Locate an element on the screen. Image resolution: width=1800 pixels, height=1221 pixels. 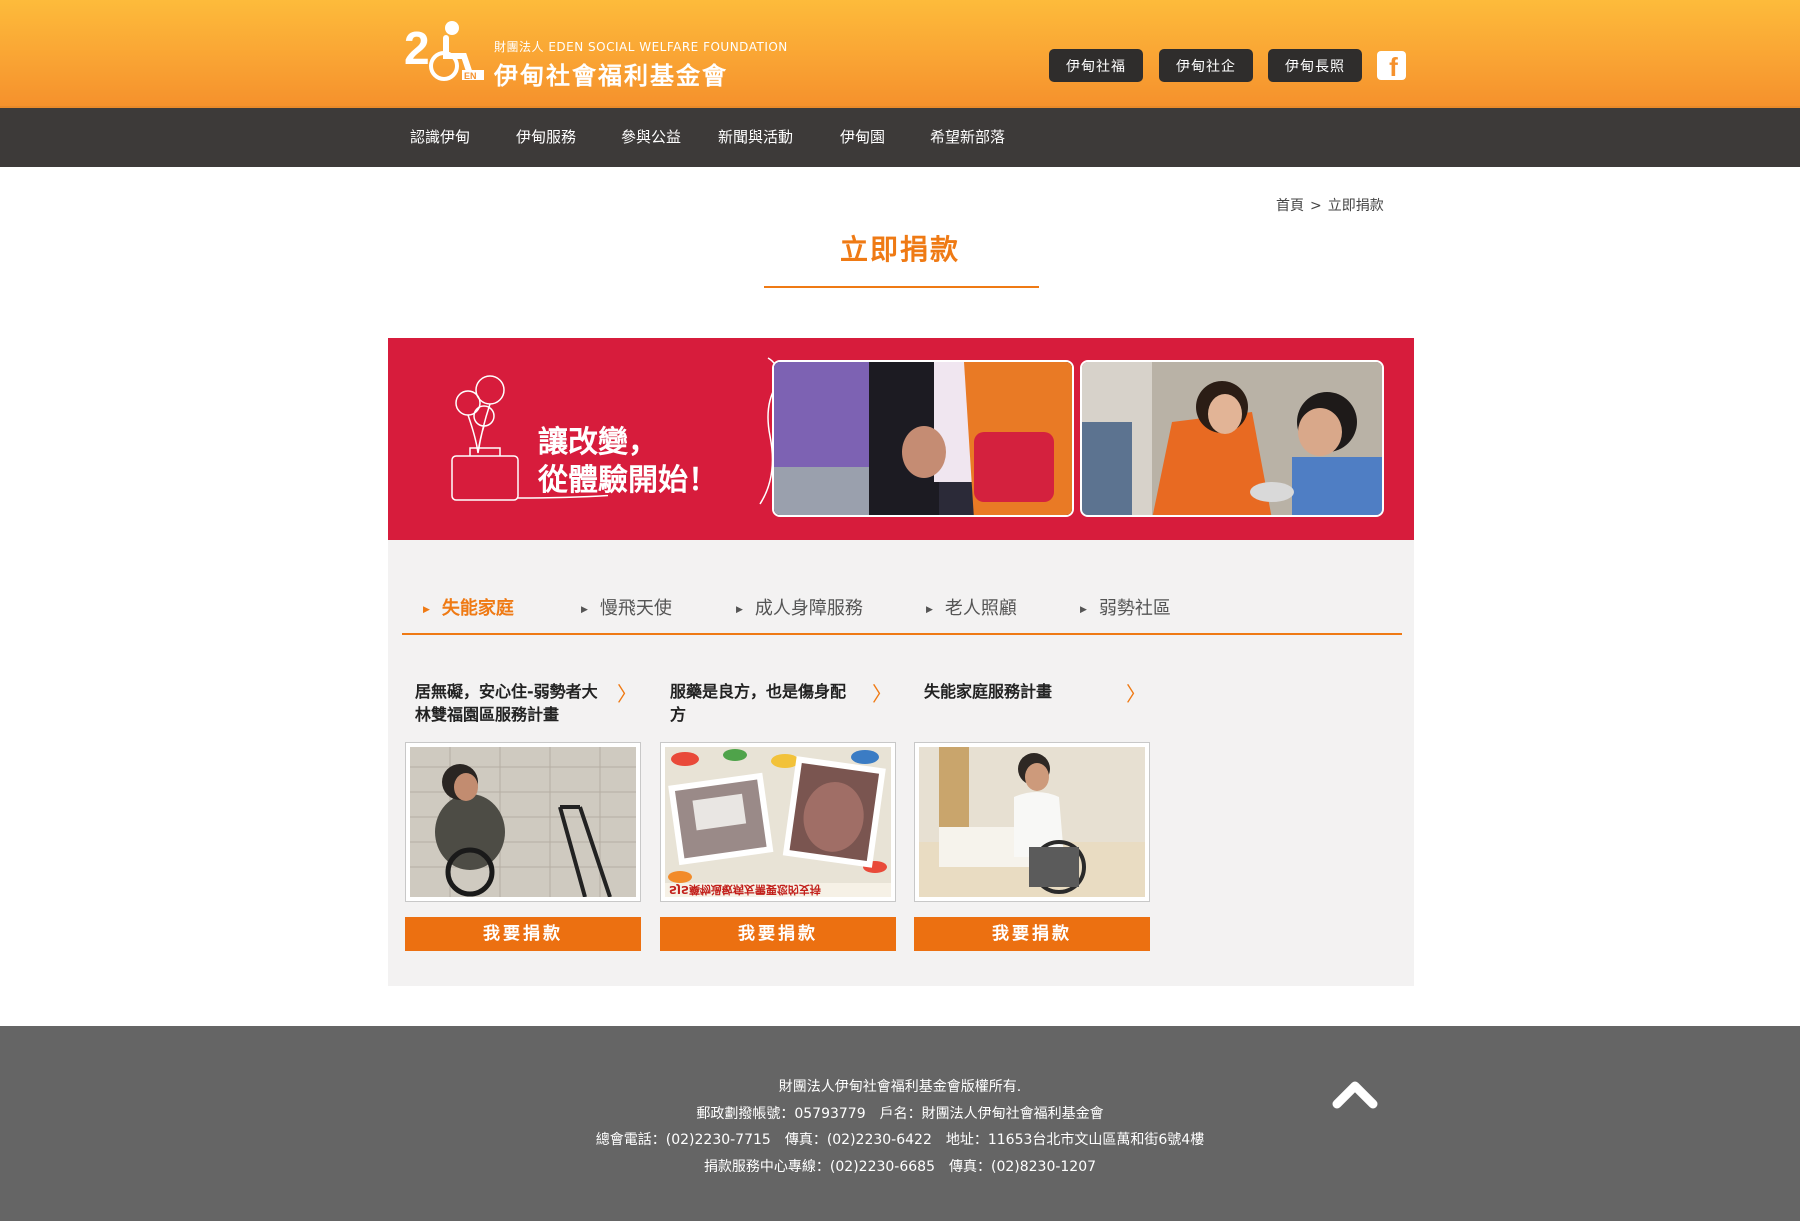
banner-photo-volunteer-feeding is located at coordinates (1232, 438).